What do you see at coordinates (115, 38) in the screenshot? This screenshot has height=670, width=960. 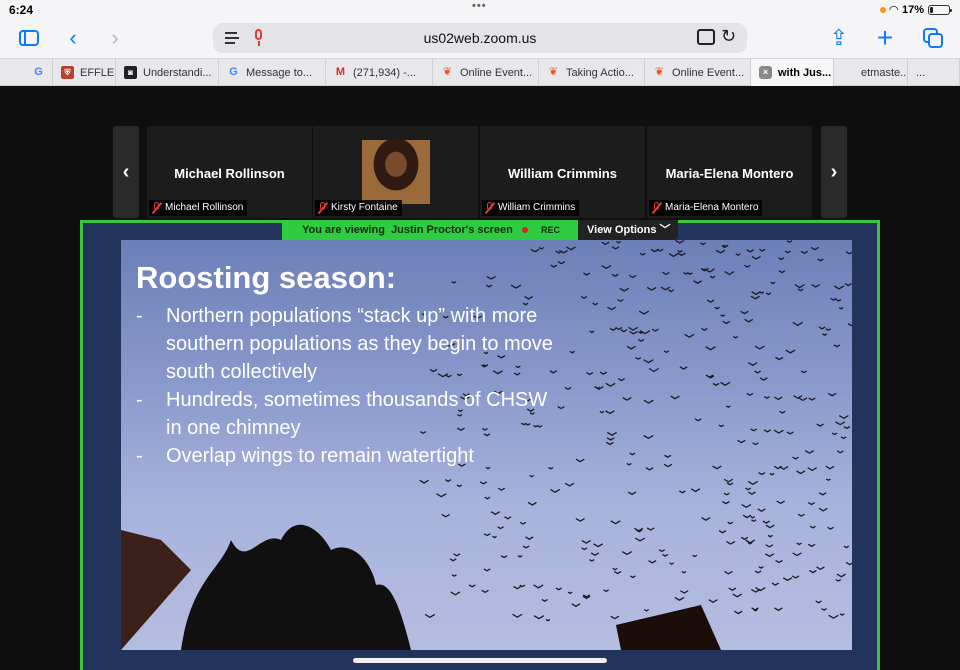 I see `forward-icon: ›` at bounding box center [115, 38].